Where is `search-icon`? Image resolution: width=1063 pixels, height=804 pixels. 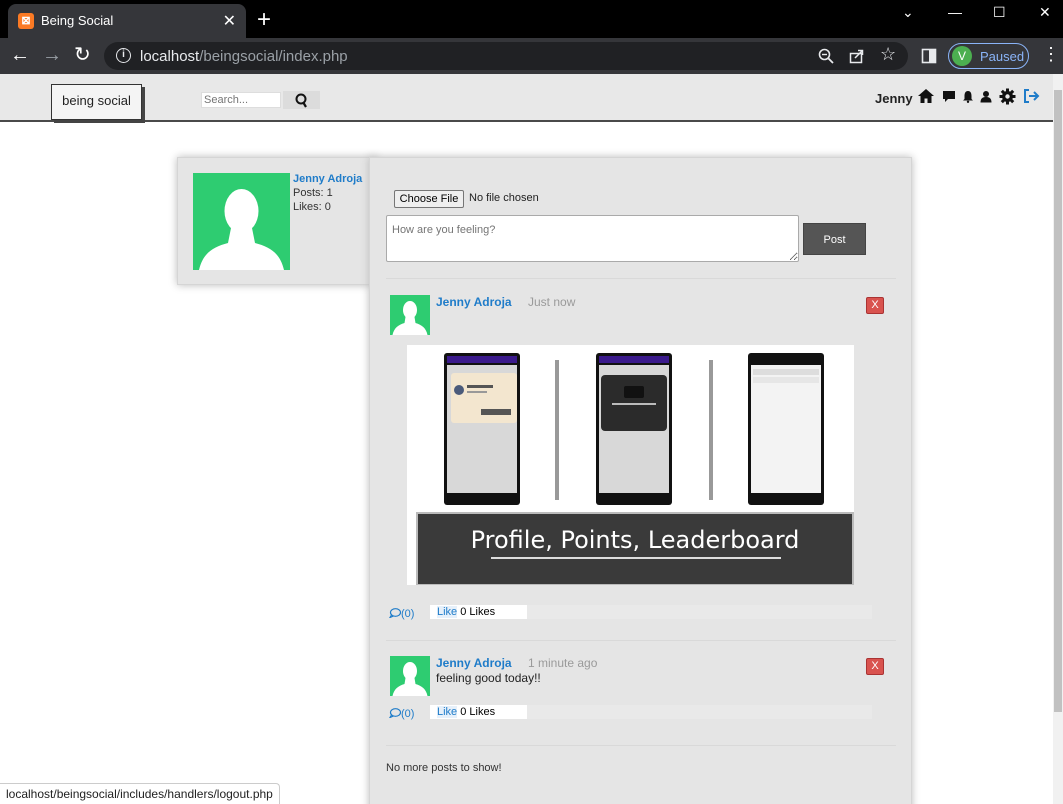 search-icon is located at coordinates (301, 100).